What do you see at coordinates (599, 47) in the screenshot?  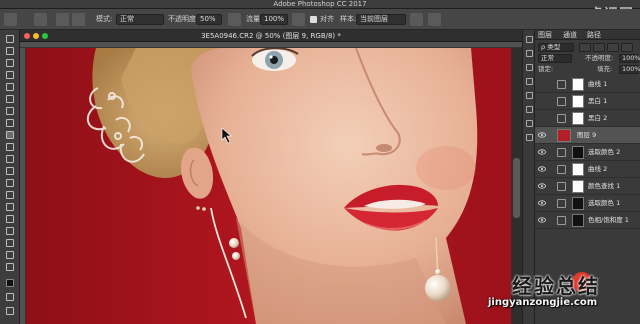 I see `filter-adjustment-icon` at bounding box center [599, 47].